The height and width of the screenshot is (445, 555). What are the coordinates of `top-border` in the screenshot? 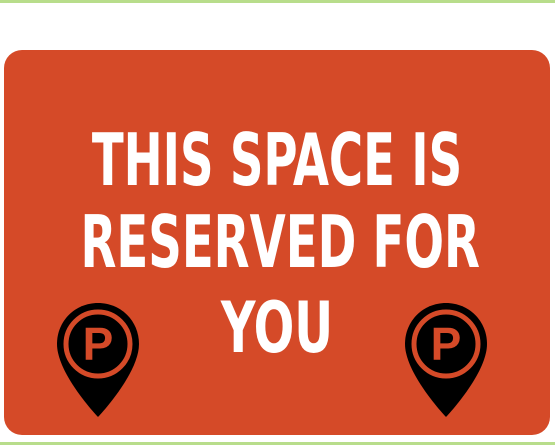 It's located at (277, 1).